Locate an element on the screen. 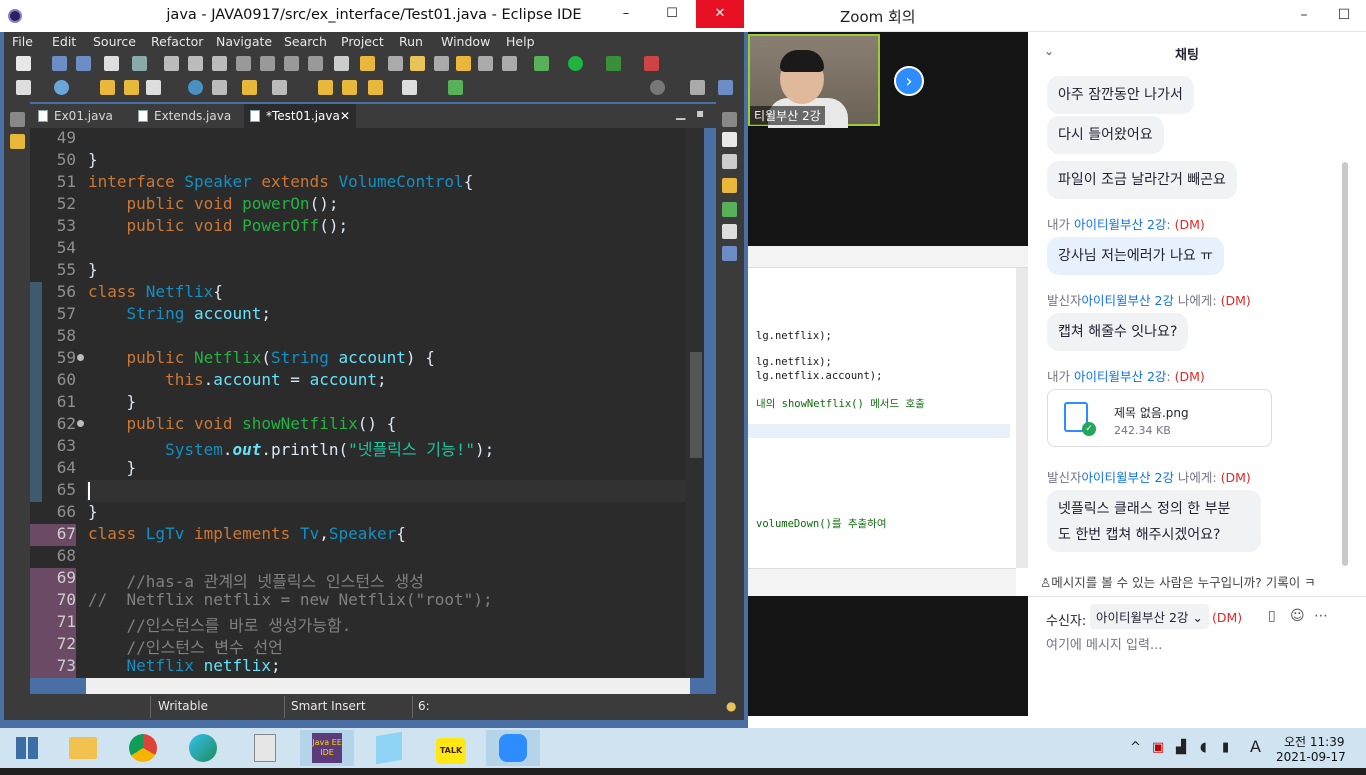 The height and width of the screenshot is (775, 1366). new-java-project-icon is located at coordinates (23, 87).